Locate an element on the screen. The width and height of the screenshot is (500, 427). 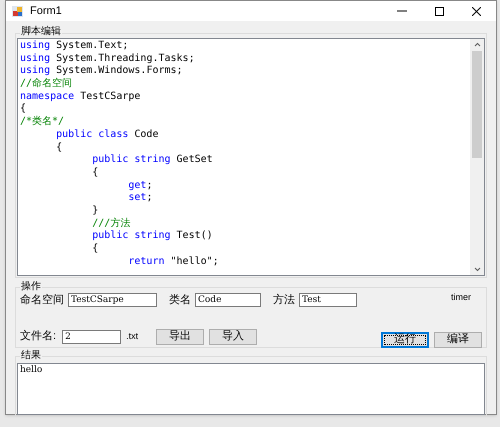
field-label: 方法 is located at coordinates (284, 300).